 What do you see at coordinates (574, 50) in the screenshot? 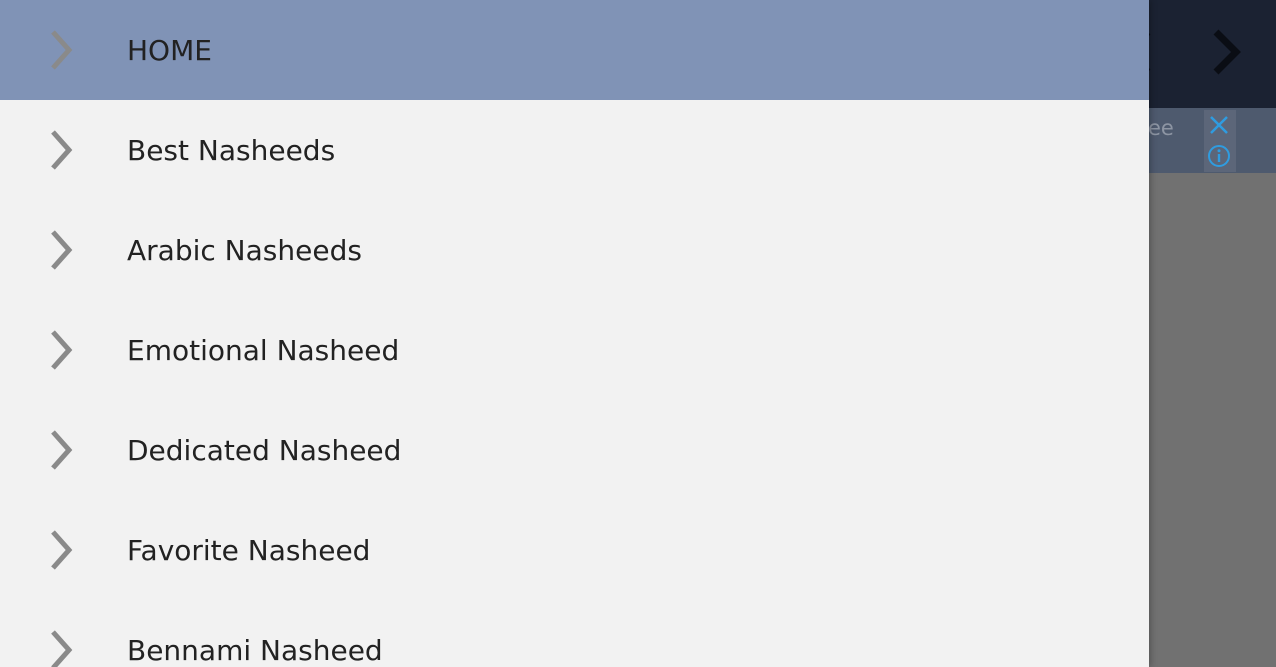
I see `menu-item-home: HOME` at bounding box center [574, 50].